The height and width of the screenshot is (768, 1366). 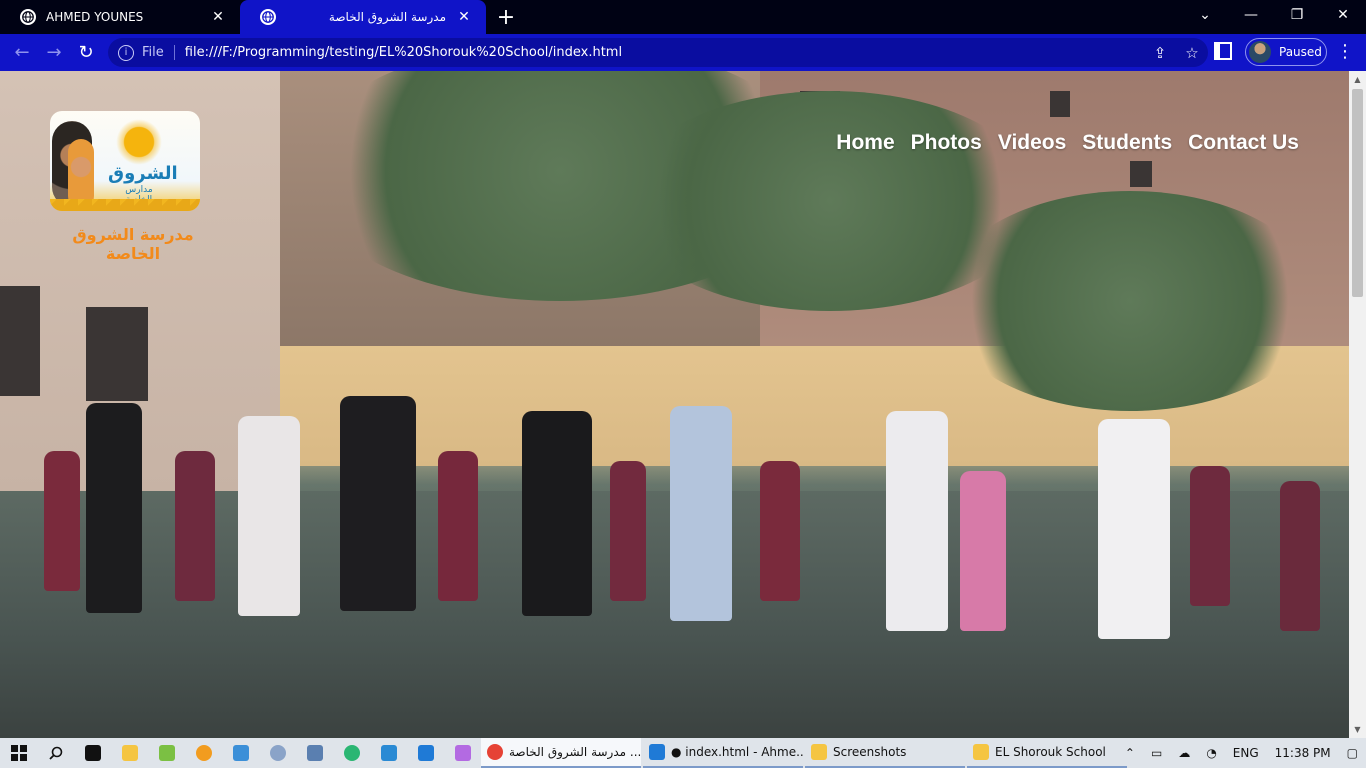 I want to click on start-button, so click(x=18, y=753).